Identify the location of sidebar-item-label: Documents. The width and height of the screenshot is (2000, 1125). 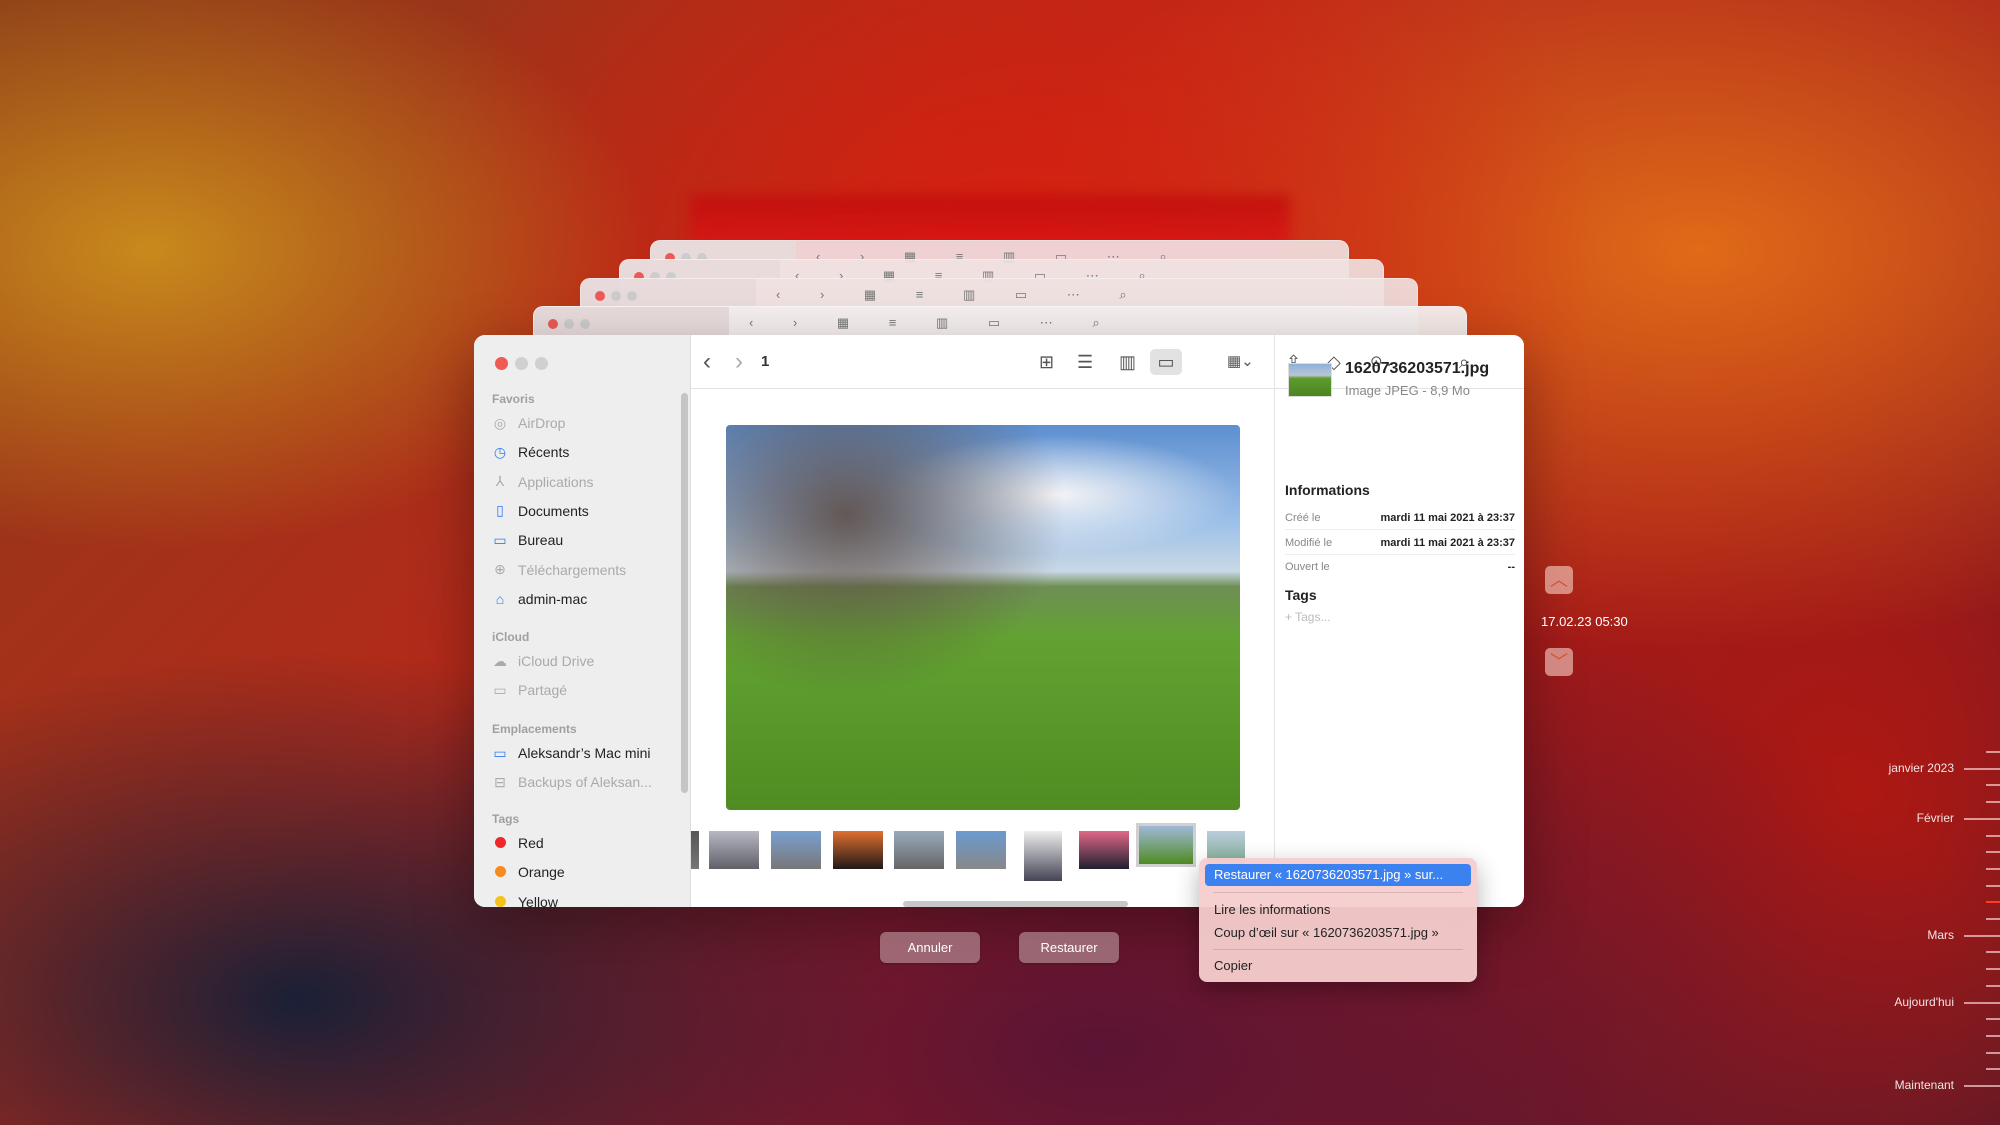
(553, 510).